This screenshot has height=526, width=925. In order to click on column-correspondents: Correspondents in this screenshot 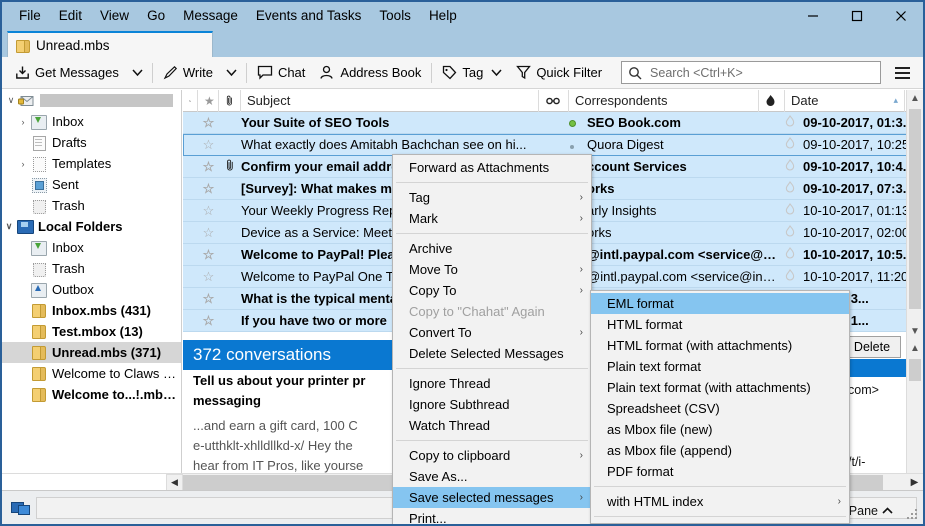, I will do `click(664, 101)`.